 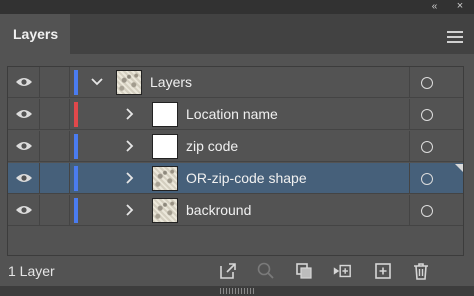 I want to click on tab-layers-label: Layers, so click(x=36, y=34).